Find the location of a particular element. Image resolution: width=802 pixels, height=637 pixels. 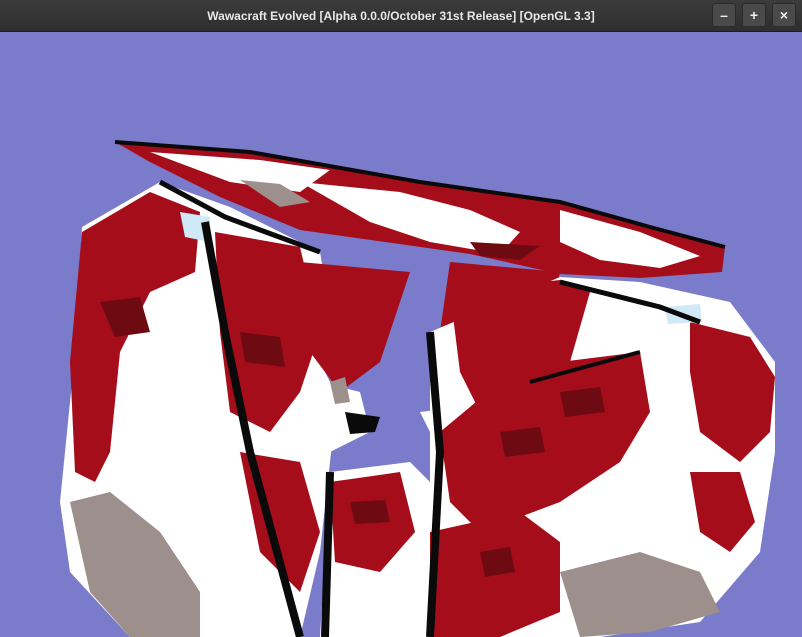

minimize-button: – is located at coordinates (724, 15).